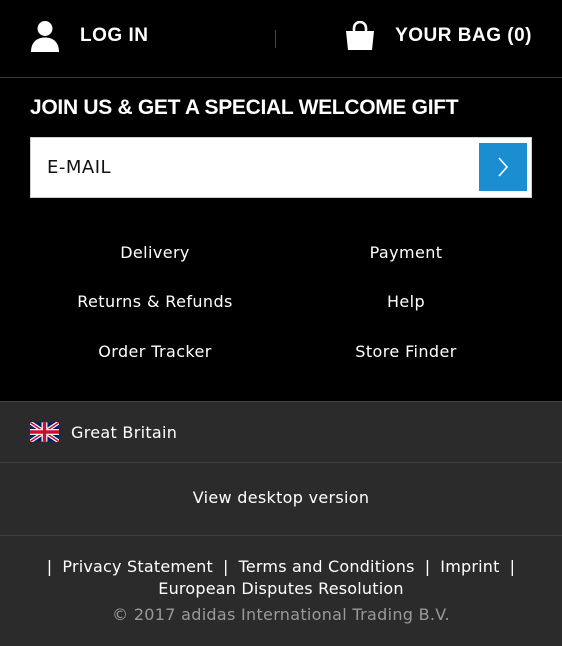  Describe the element at coordinates (124, 432) in the screenshot. I see `country-label: Great Britain` at that location.